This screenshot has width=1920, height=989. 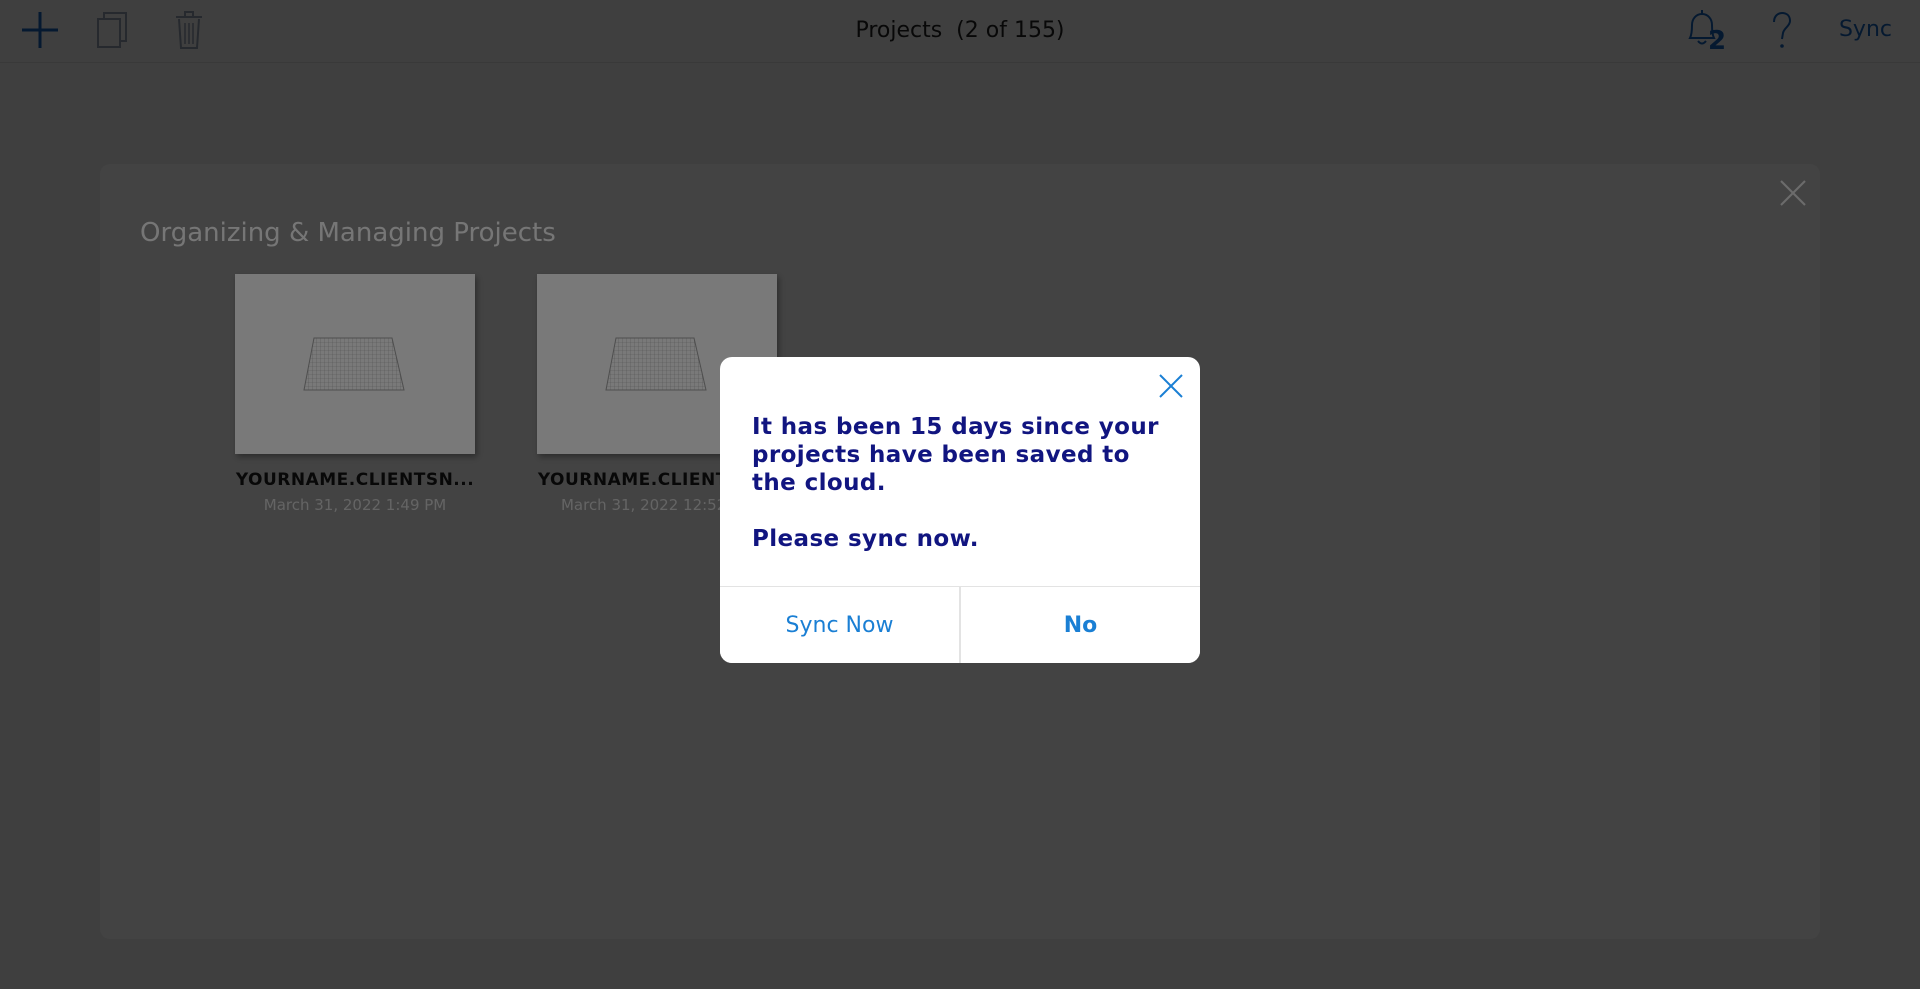 What do you see at coordinates (1171, 386) in the screenshot?
I see `close-dialog-icon` at bounding box center [1171, 386].